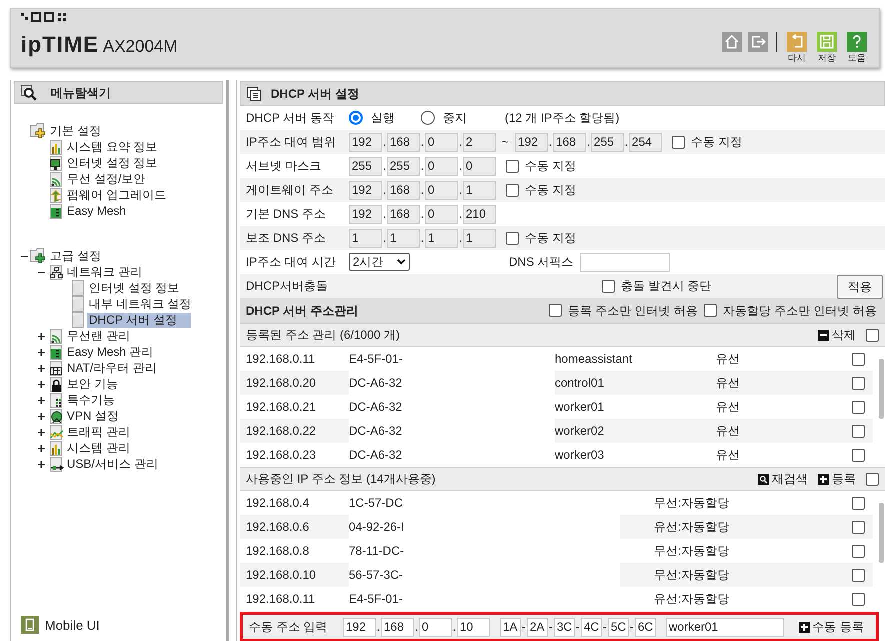 The height and width of the screenshot is (641, 885). I want to click on menu-item: DHCP 서버 설정, so click(139, 320).